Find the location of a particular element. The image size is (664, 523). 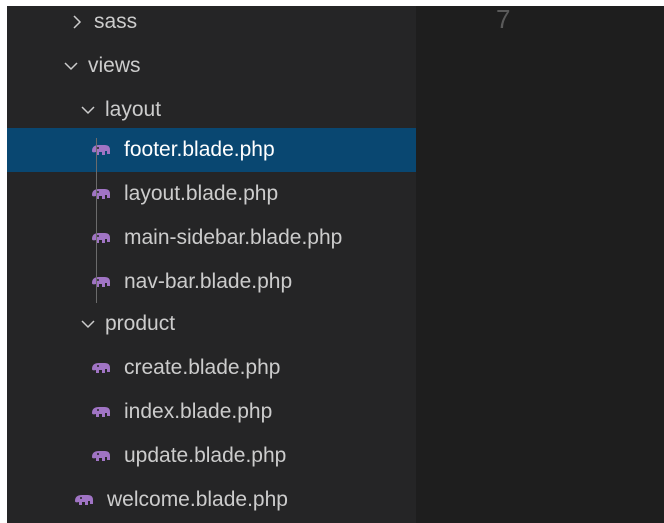

tree-file-layout-blade-php: layout.blade.php is located at coordinates (211, 194).